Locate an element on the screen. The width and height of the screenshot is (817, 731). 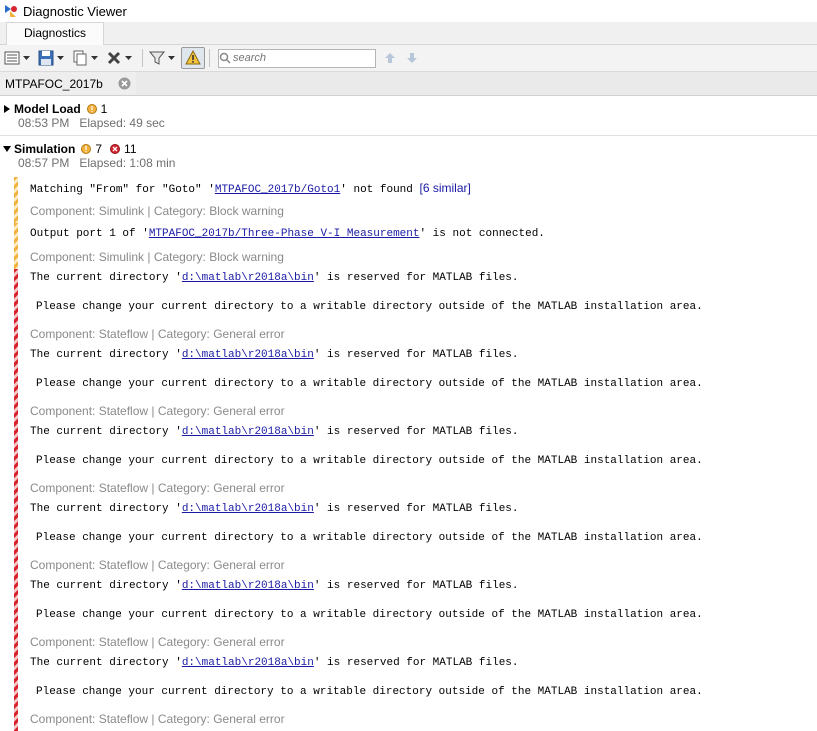
copy-button is located at coordinates (85, 58).